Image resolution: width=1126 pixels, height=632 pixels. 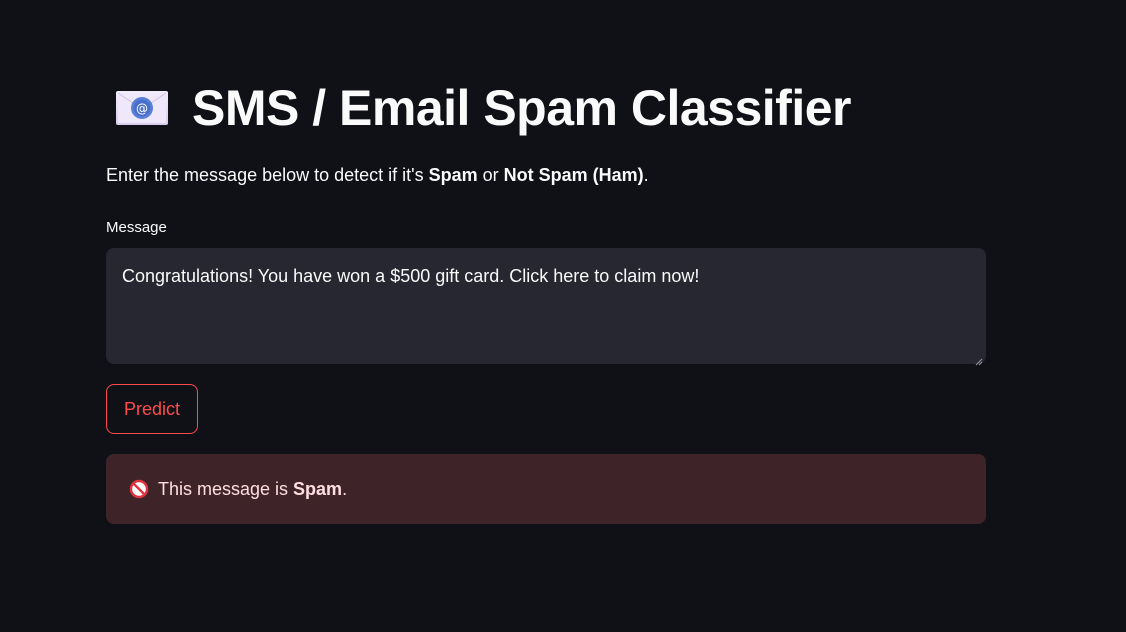 I want to click on no-entry-icon, so click(x=139, y=489).